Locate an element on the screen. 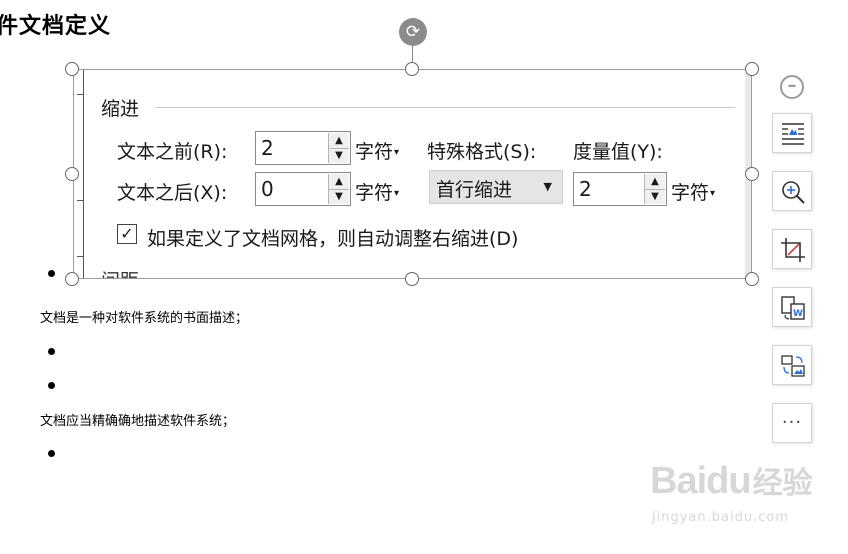 Image resolution: width=848 pixels, height=554 pixels. indent-group-title: 缩进 is located at coordinates (120, 109).